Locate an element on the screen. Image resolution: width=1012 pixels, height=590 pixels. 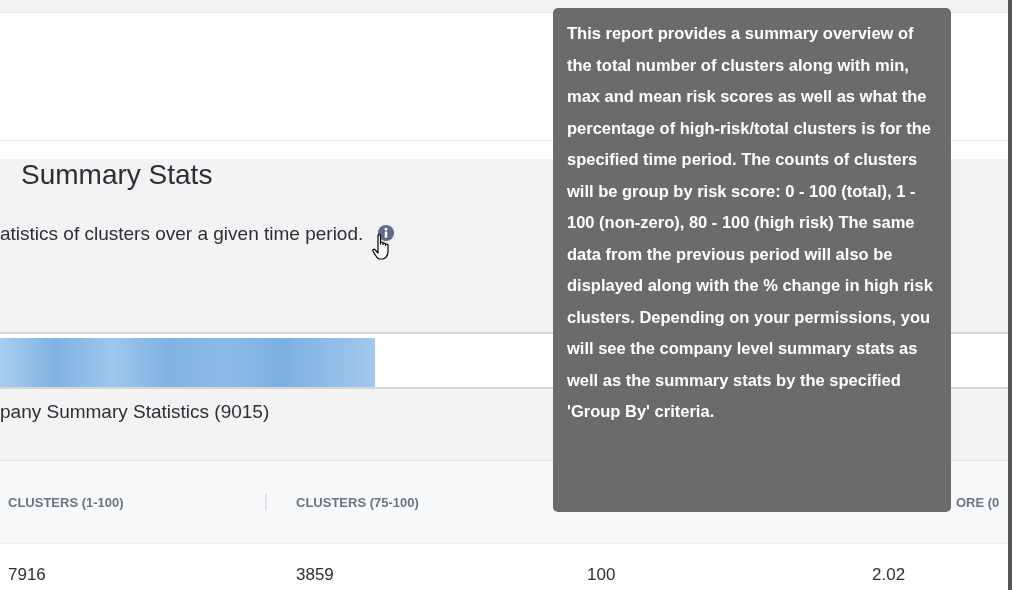
table-cell: 3859 is located at coordinates (315, 574).